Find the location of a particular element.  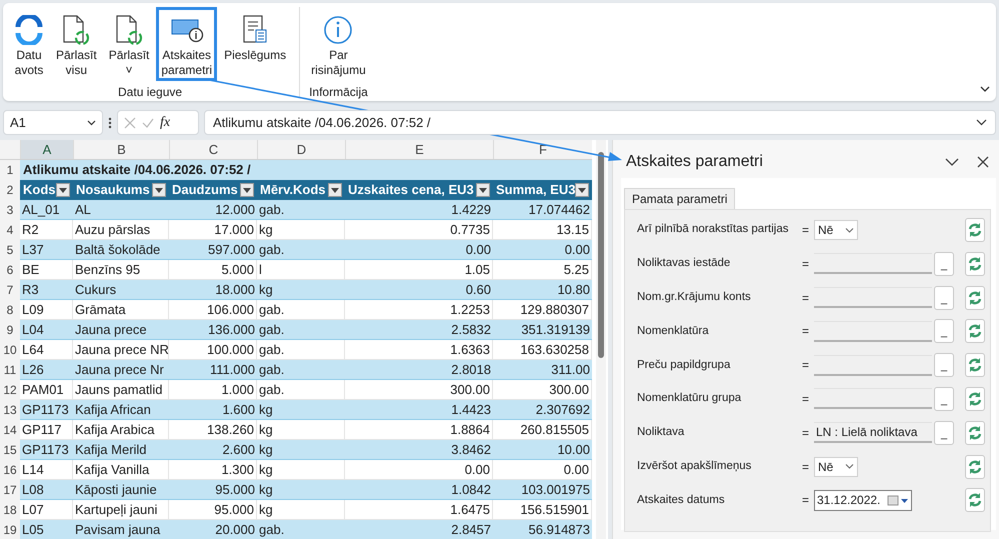

insert-function-button: fx is located at coordinates (165, 122).